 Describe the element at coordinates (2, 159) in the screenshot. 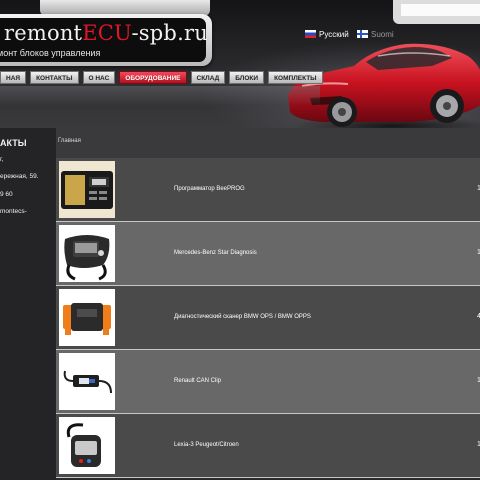

I see `sidebar-line: г,` at that location.